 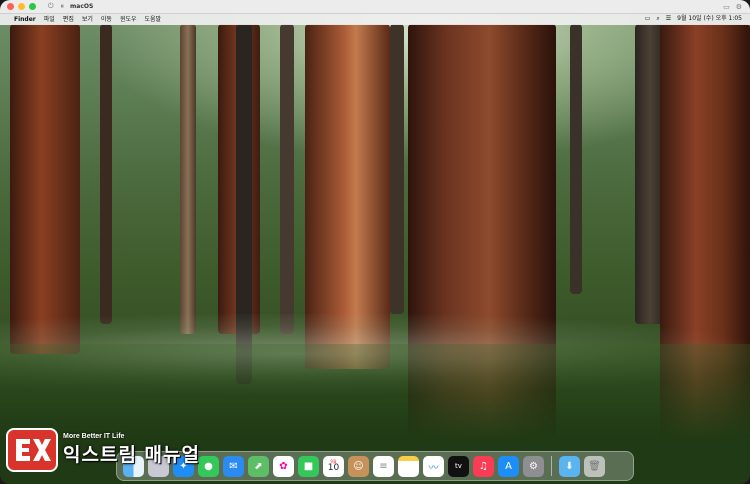 What do you see at coordinates (383, 466) in the screenshot?
I see `dock-reminders-icon: ≡` at bounding box center [383, 466].